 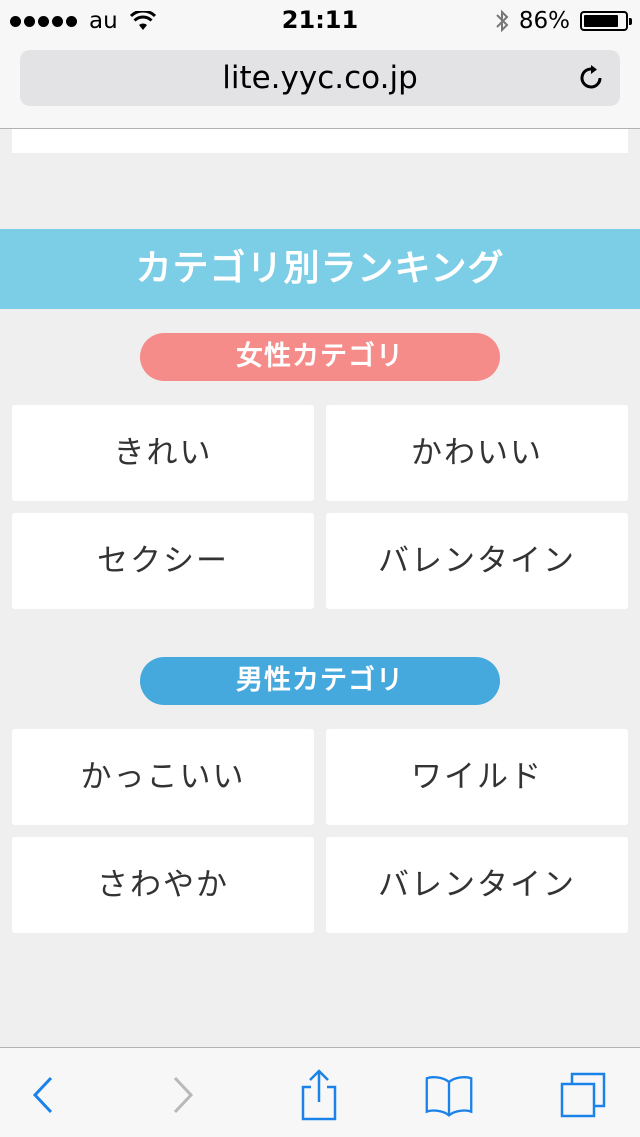 What do you see at coordinates (591, 78) in the screenshot?
I see `reload-icon` at bounding box center [591, 78].